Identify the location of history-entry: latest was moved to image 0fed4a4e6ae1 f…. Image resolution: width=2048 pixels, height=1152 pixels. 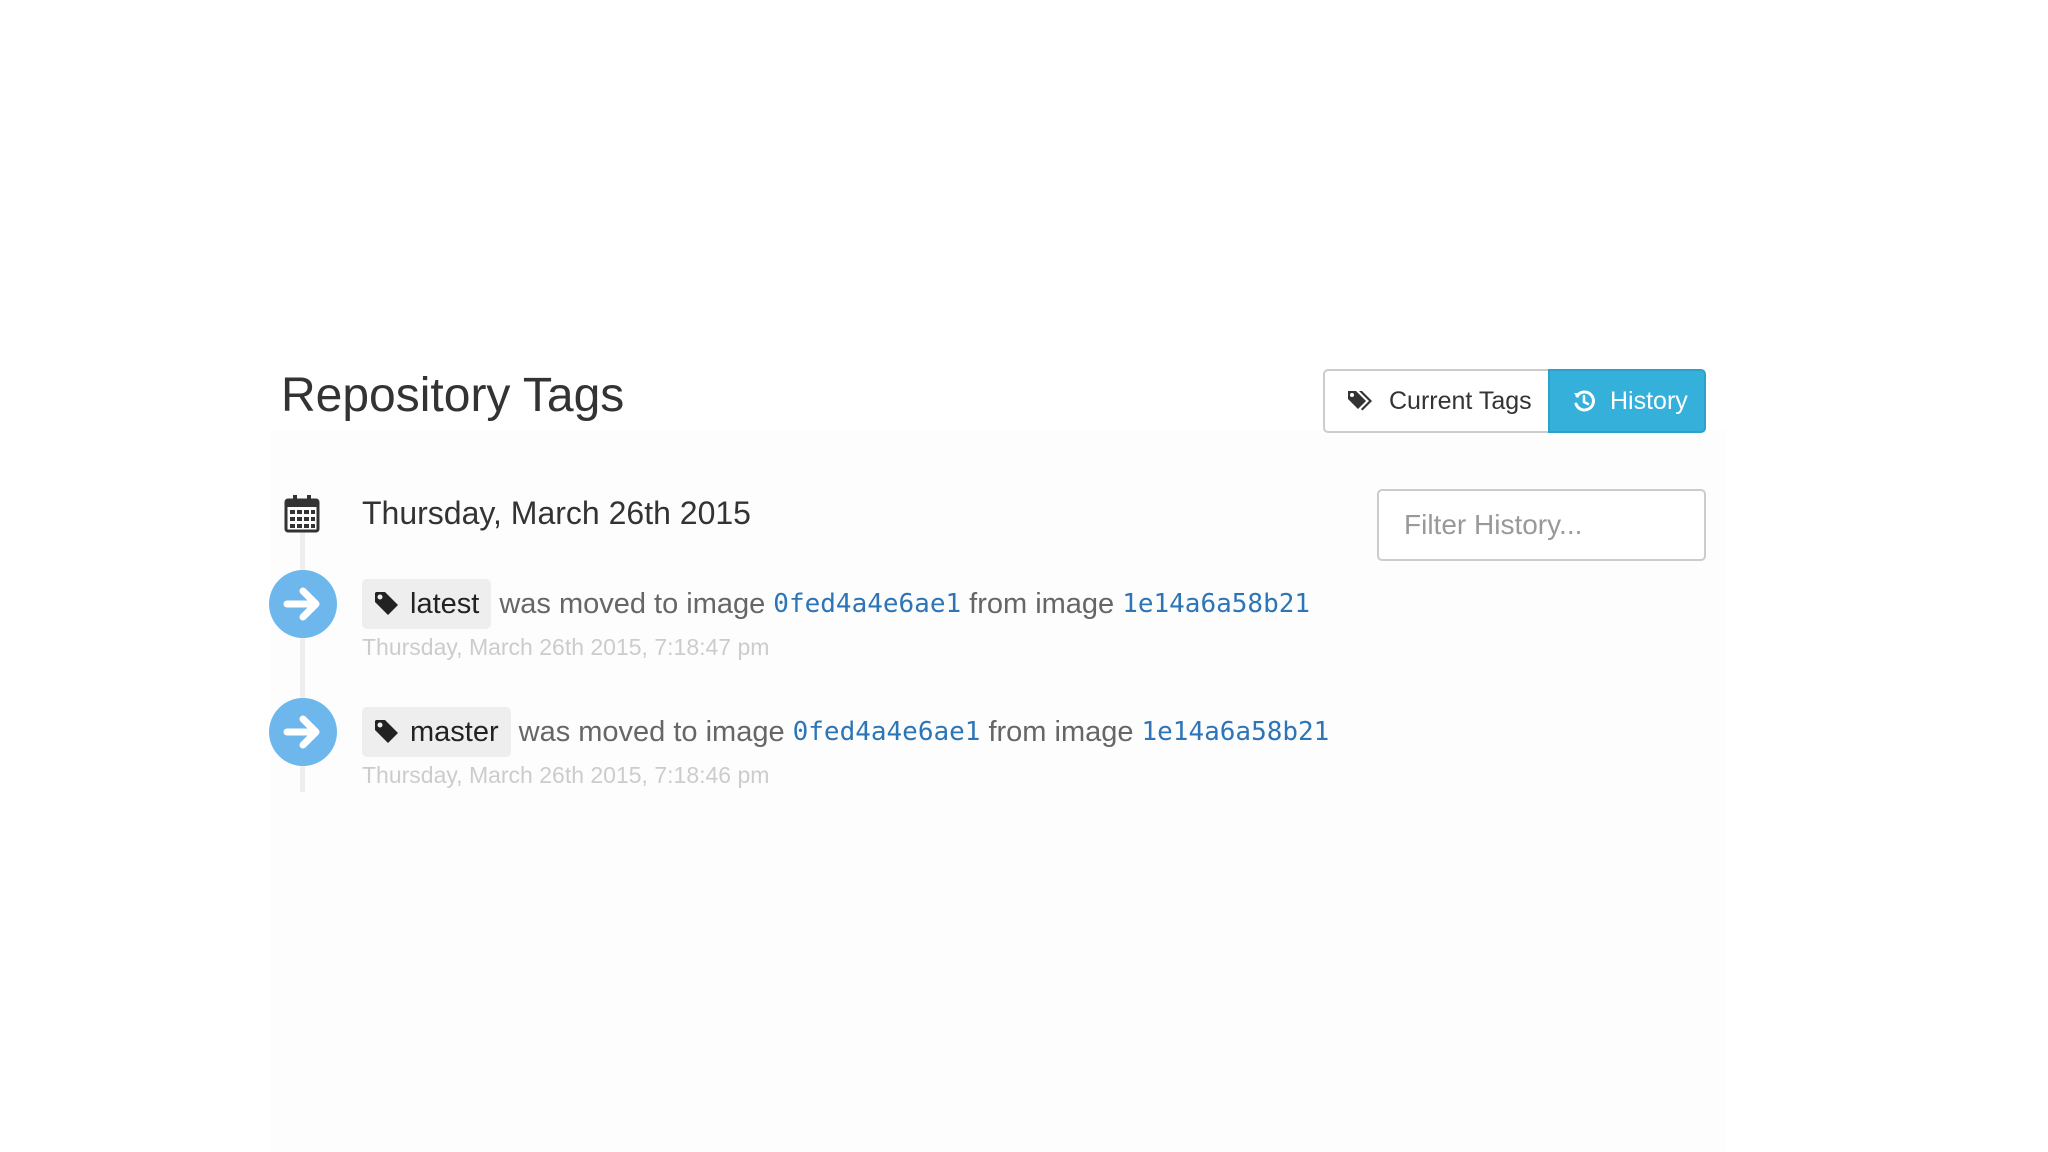
(840, 604).